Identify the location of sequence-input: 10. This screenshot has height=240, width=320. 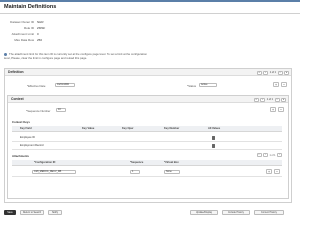
(61, 110).